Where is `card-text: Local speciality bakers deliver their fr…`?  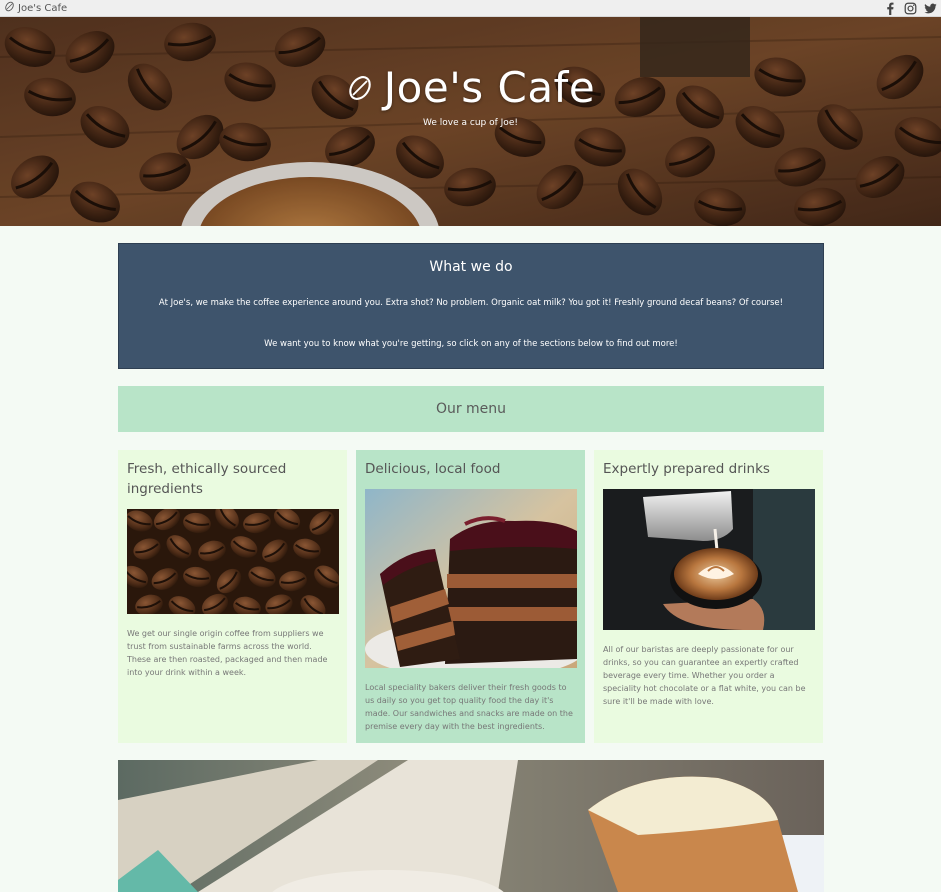 card-text: Local speciality bakers deliver their fr… is located at coordinates (469, 707).